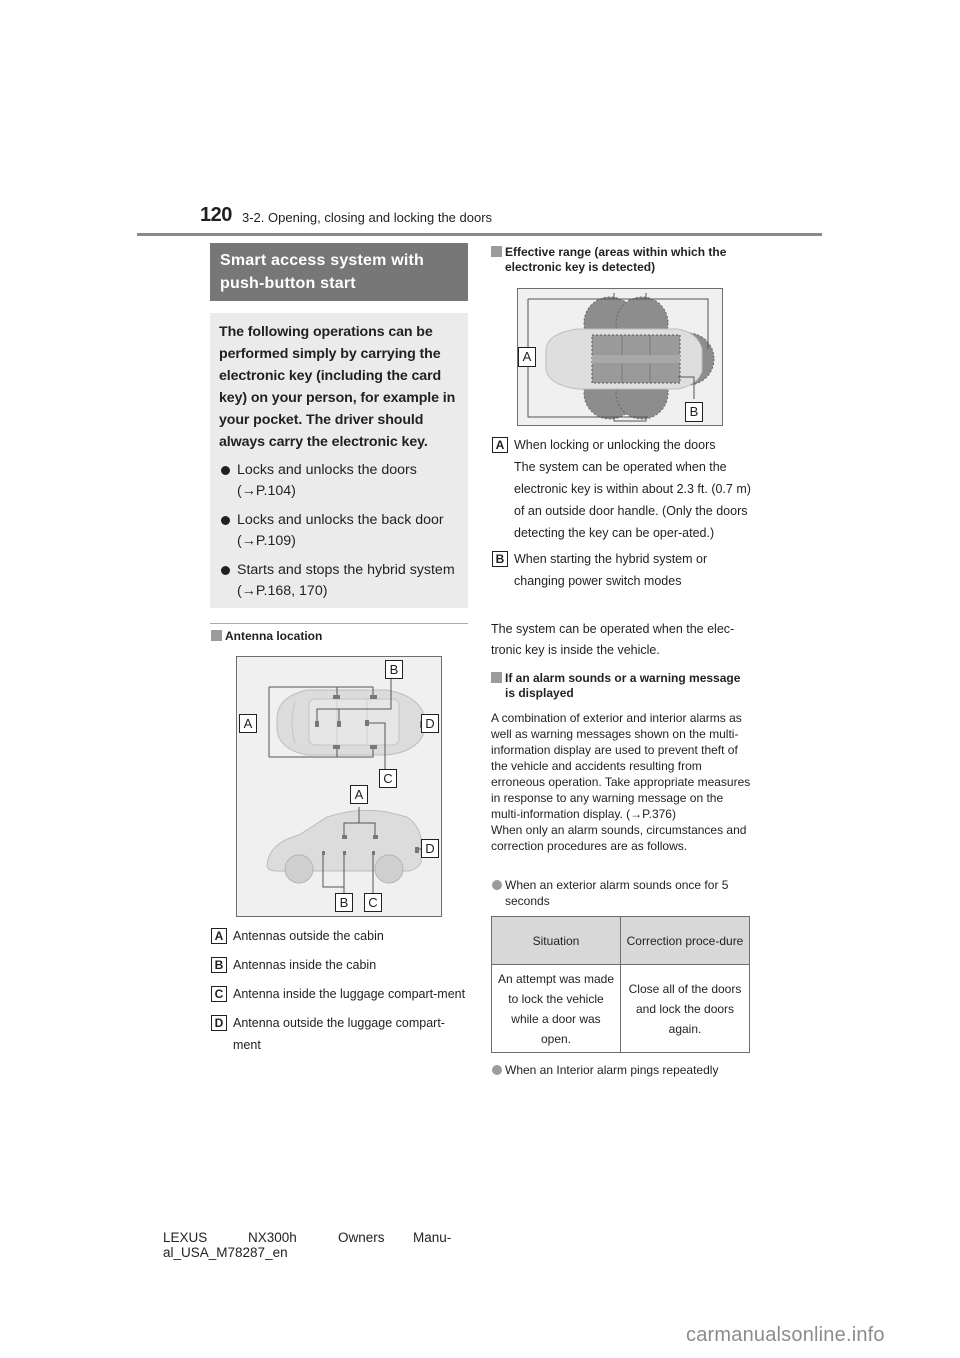 This screenshot has height=1358, width=960. I want to click on page-number: 120, so click(216, 215).